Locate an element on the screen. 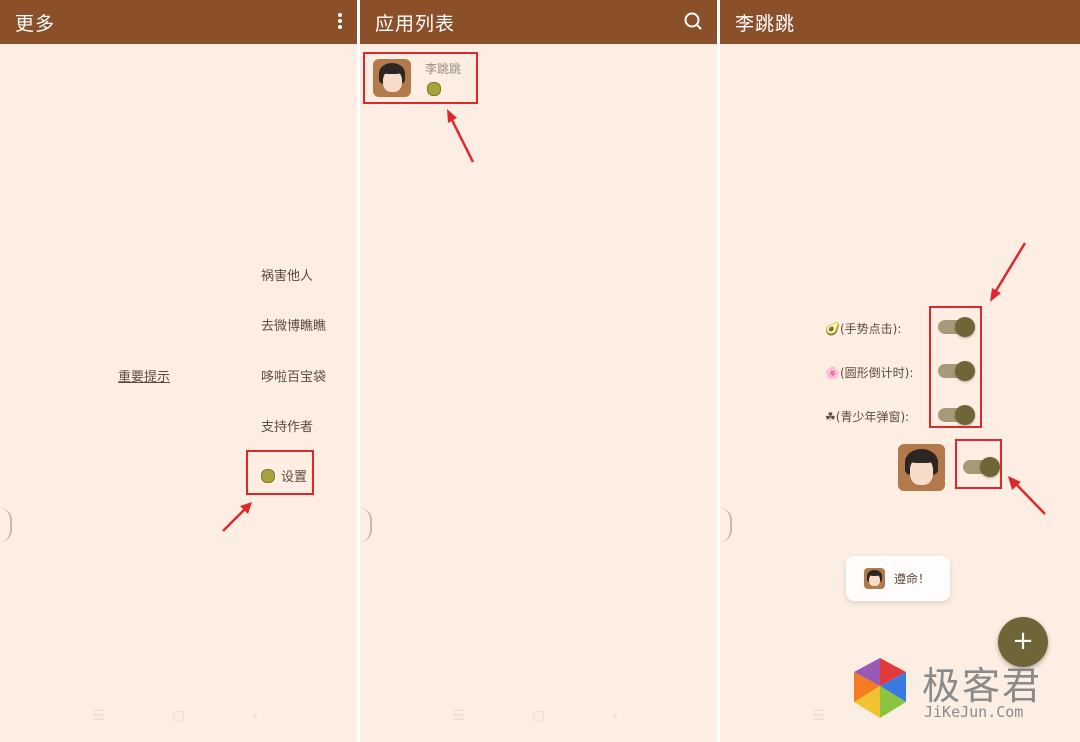  circle-countdown-label: 🌸(圆形倒计时): is located at coordinates (869, 373).